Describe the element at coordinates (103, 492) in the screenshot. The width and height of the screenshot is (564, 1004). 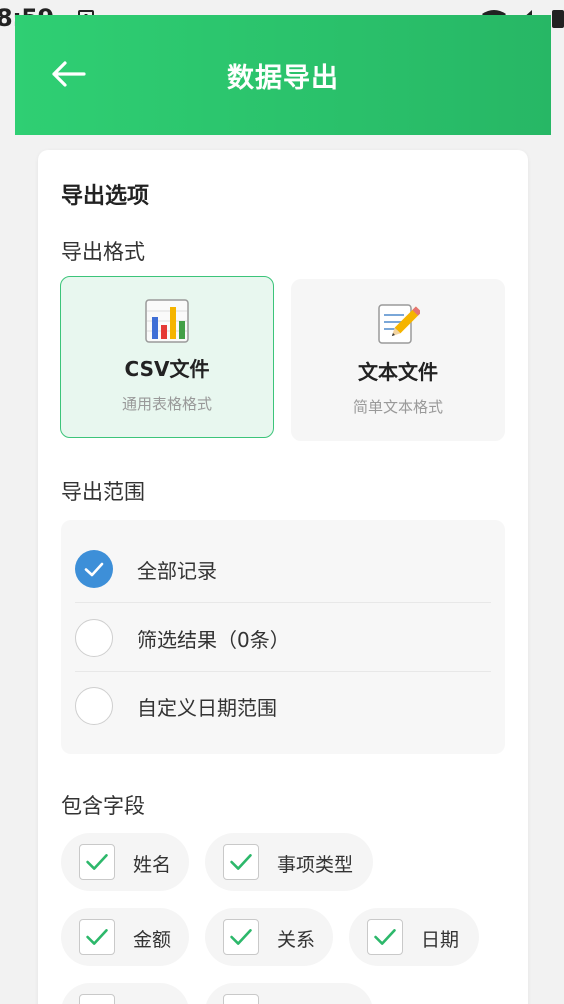
I see `range-section-label: 导出范围` at that location.